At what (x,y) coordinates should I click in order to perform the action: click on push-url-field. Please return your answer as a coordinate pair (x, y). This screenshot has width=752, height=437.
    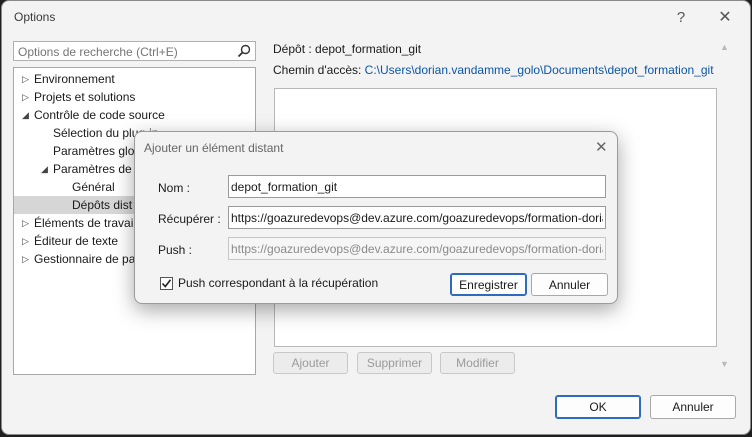
    Looking at the image, I should click on (417, 249).